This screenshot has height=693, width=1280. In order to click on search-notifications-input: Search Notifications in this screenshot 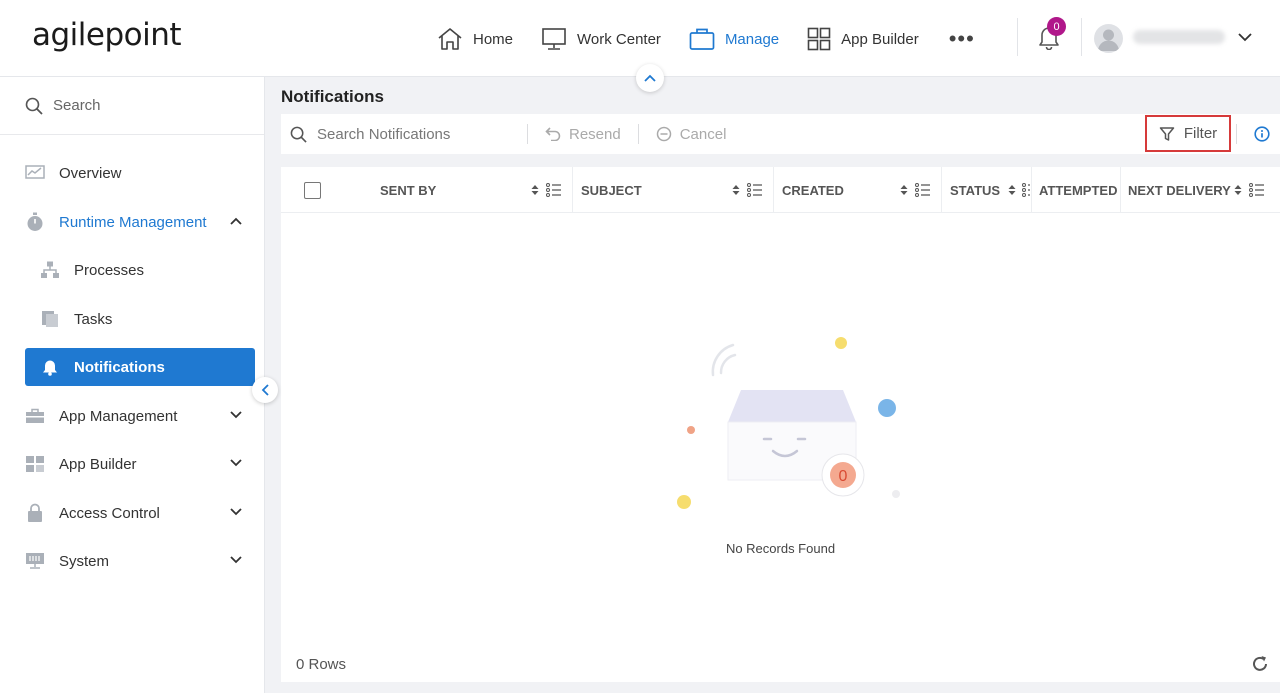, I will do `click(404, 134)`.